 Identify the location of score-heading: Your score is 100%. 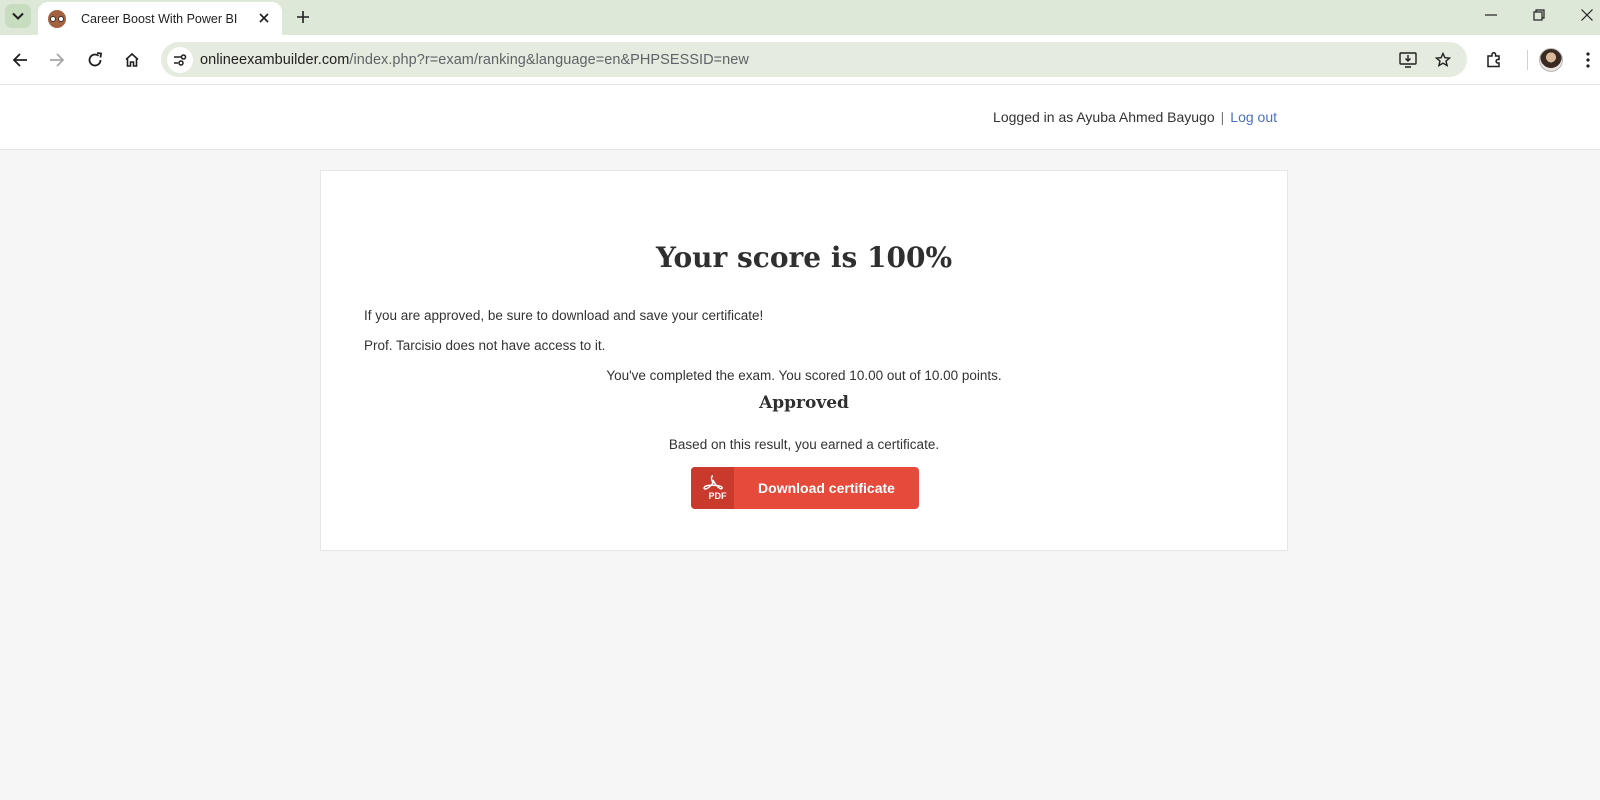
(804, 257).